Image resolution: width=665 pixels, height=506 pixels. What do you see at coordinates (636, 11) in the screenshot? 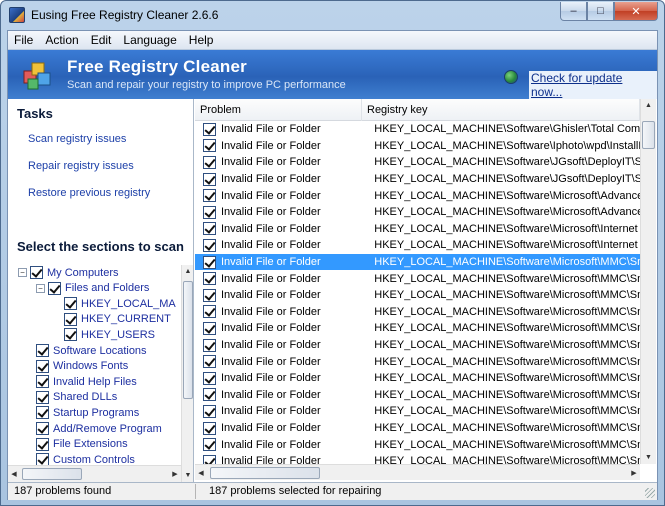
I see `close-button: ✕` at bounding box center [636, 11].